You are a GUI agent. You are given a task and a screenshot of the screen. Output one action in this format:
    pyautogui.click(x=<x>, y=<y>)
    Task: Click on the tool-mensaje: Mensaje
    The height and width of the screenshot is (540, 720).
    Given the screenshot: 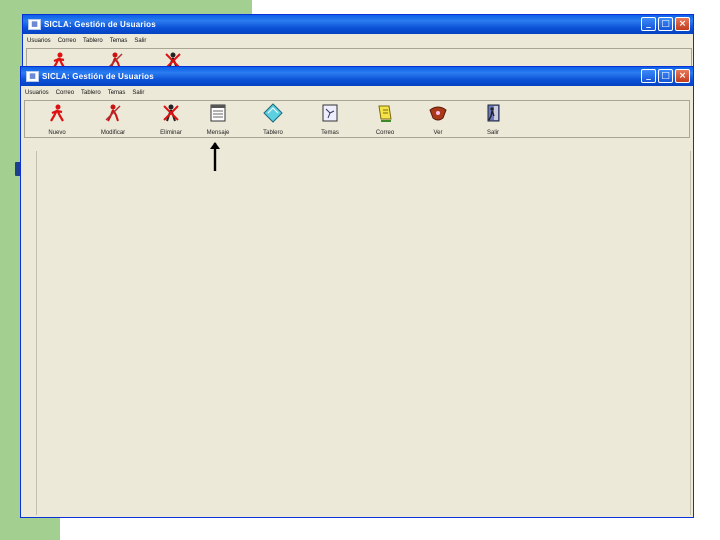 What is the action you would take?
    pyautogui.click(x=218, y=120)
    